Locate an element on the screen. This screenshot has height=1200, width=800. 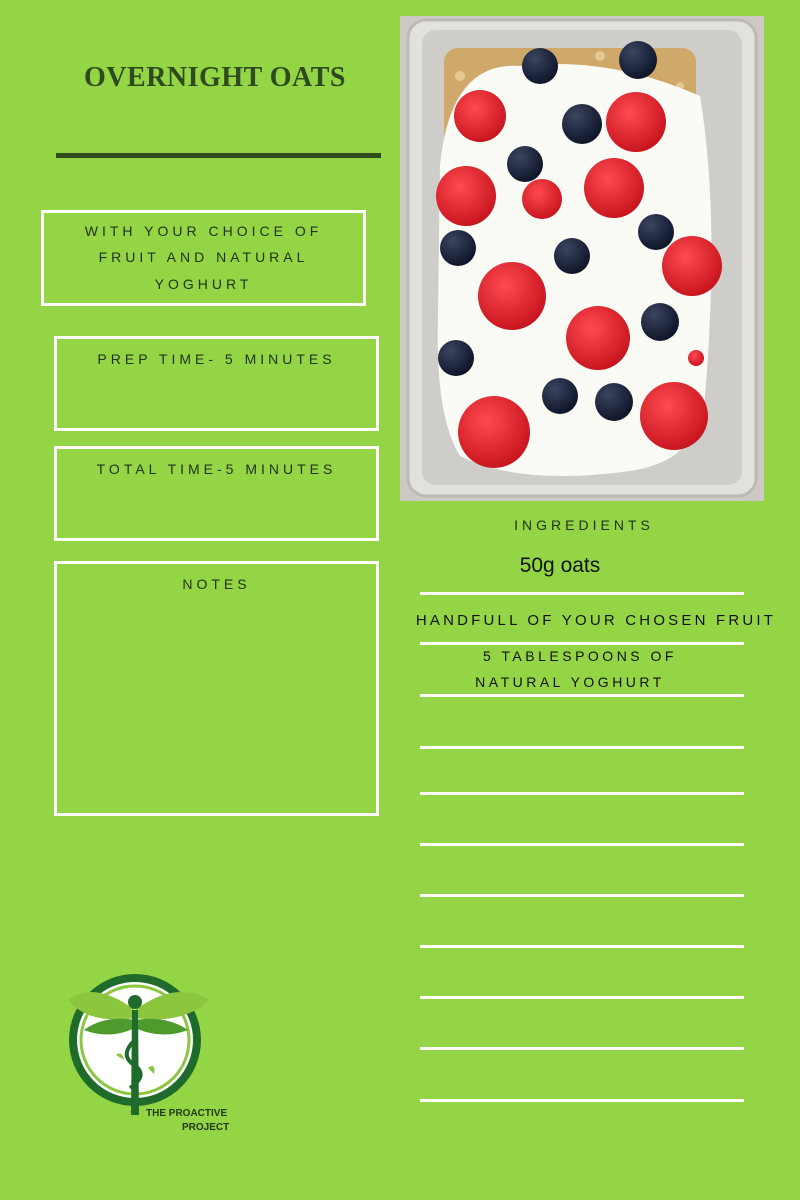
total-time-label: TOTAL TIME-5 MINUTES is located at coordinates (216, 469).